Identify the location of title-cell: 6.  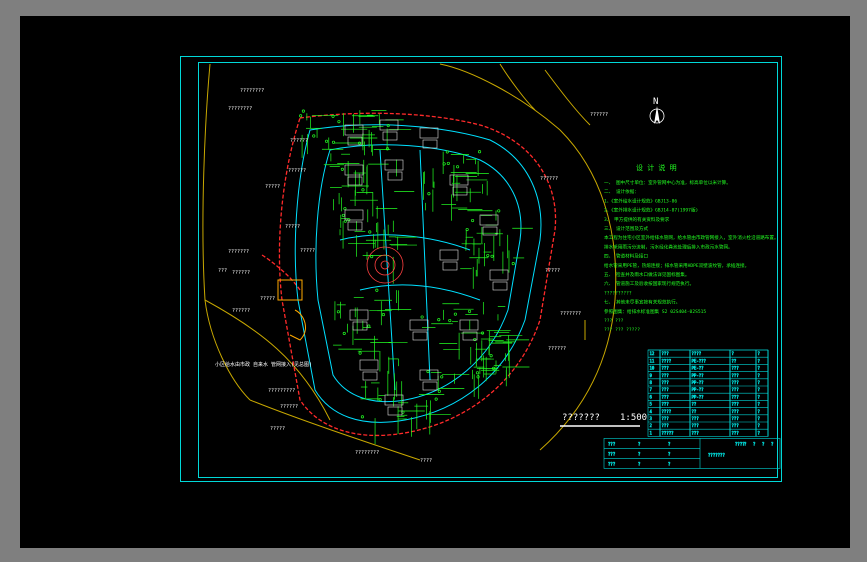
(651, 396).